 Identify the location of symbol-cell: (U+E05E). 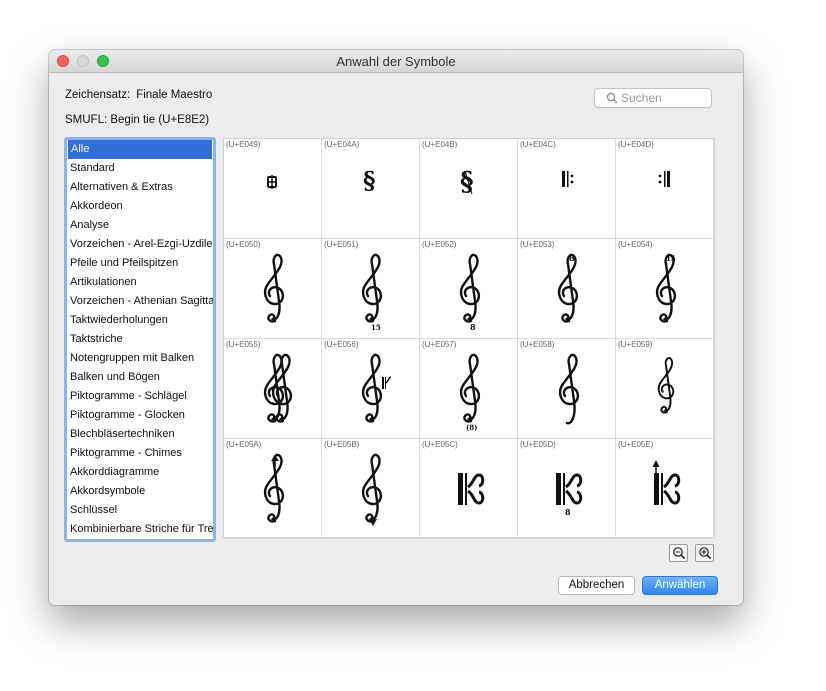
(665, 489).